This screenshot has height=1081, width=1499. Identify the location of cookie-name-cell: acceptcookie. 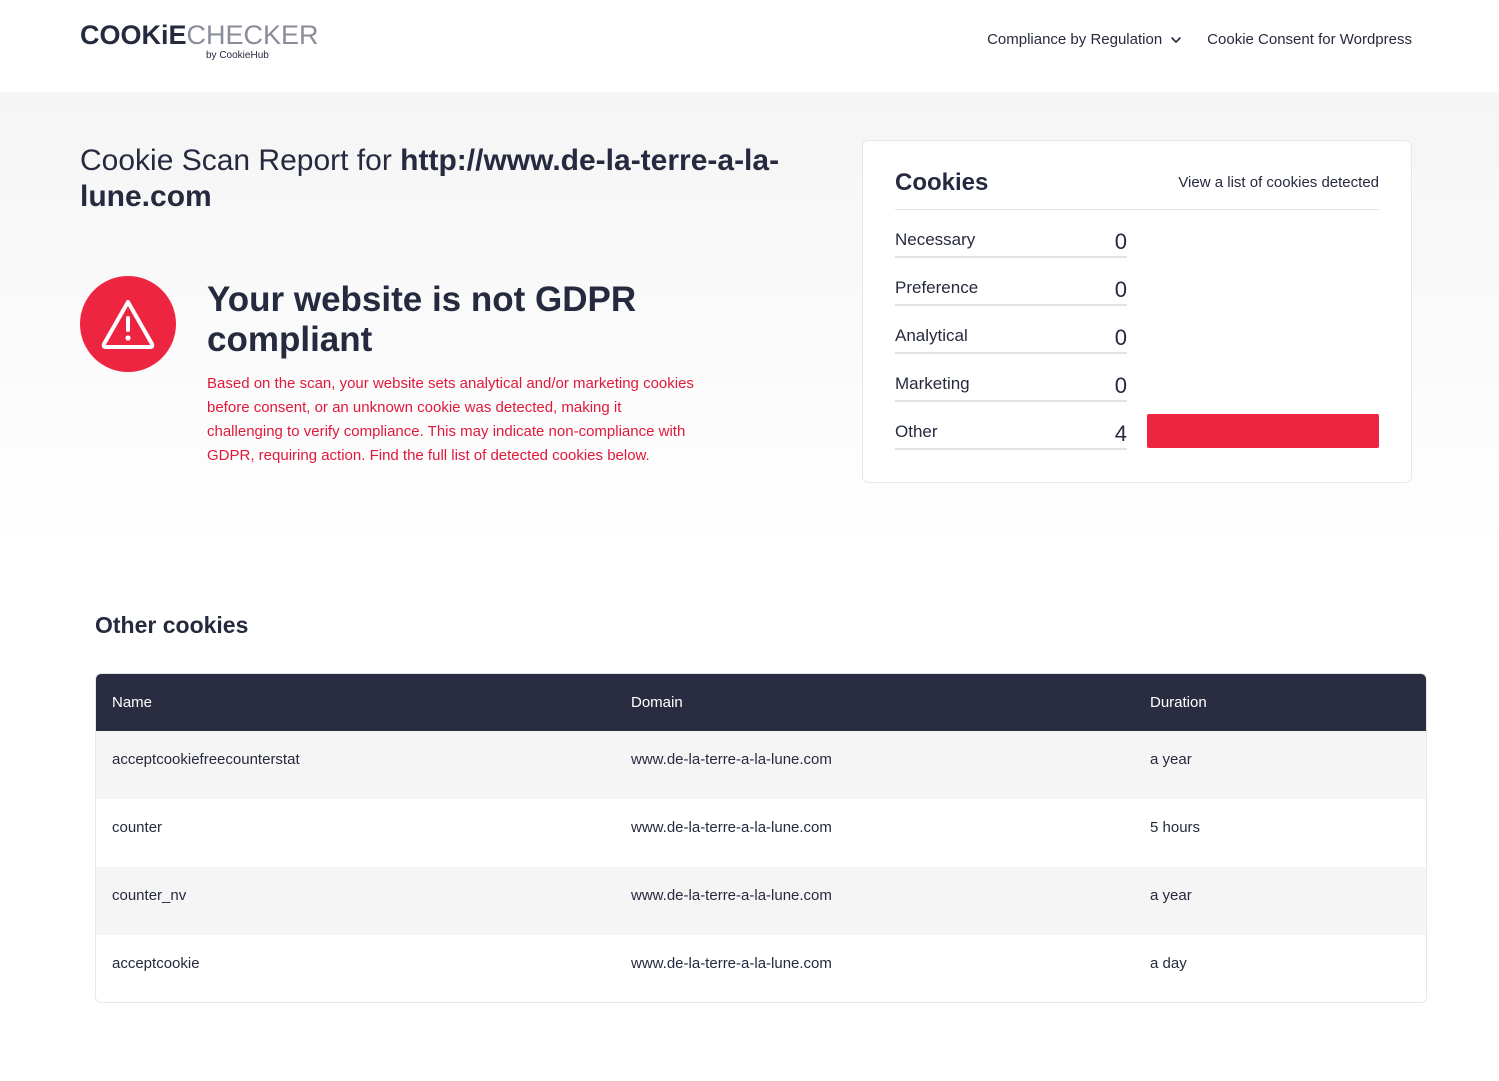
(156, 963).